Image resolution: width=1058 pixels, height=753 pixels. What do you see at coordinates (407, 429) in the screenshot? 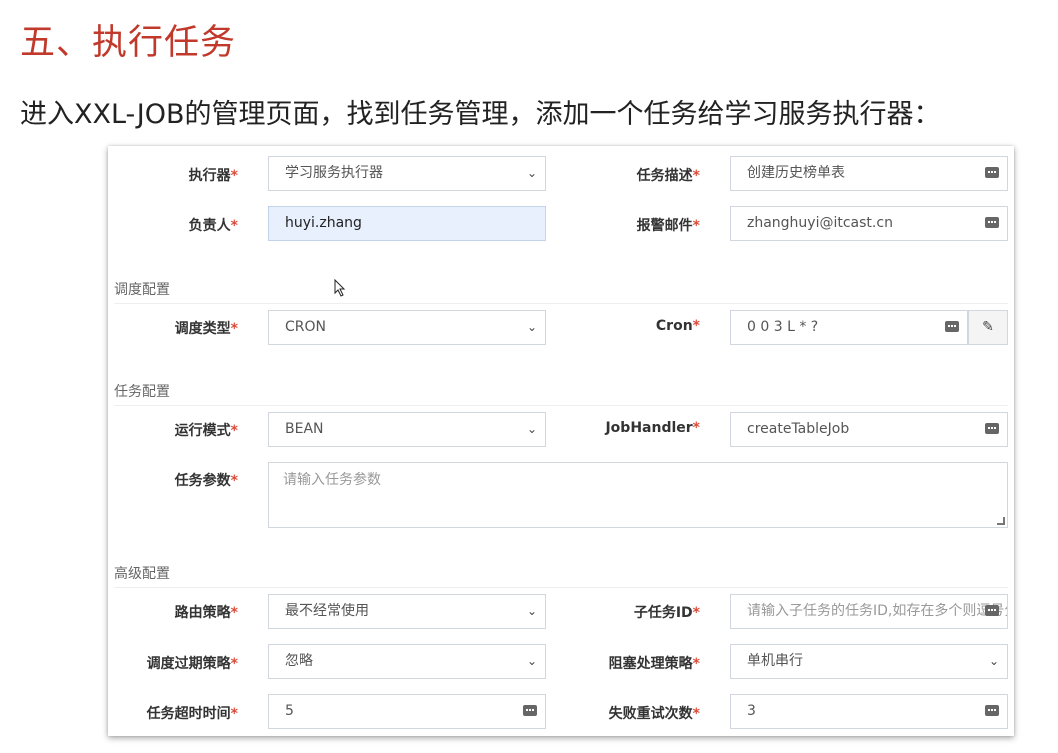
I see `glue-type-select: BEAN ⌄` at bounding box center [407, 429].